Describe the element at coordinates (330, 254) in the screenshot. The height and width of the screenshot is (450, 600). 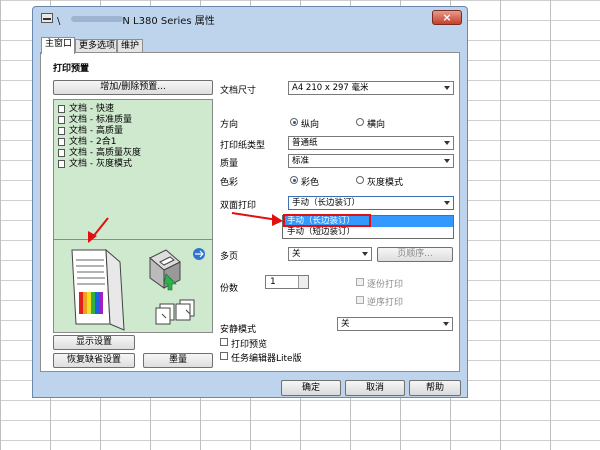
I see `multipage-select: 关` at that location.